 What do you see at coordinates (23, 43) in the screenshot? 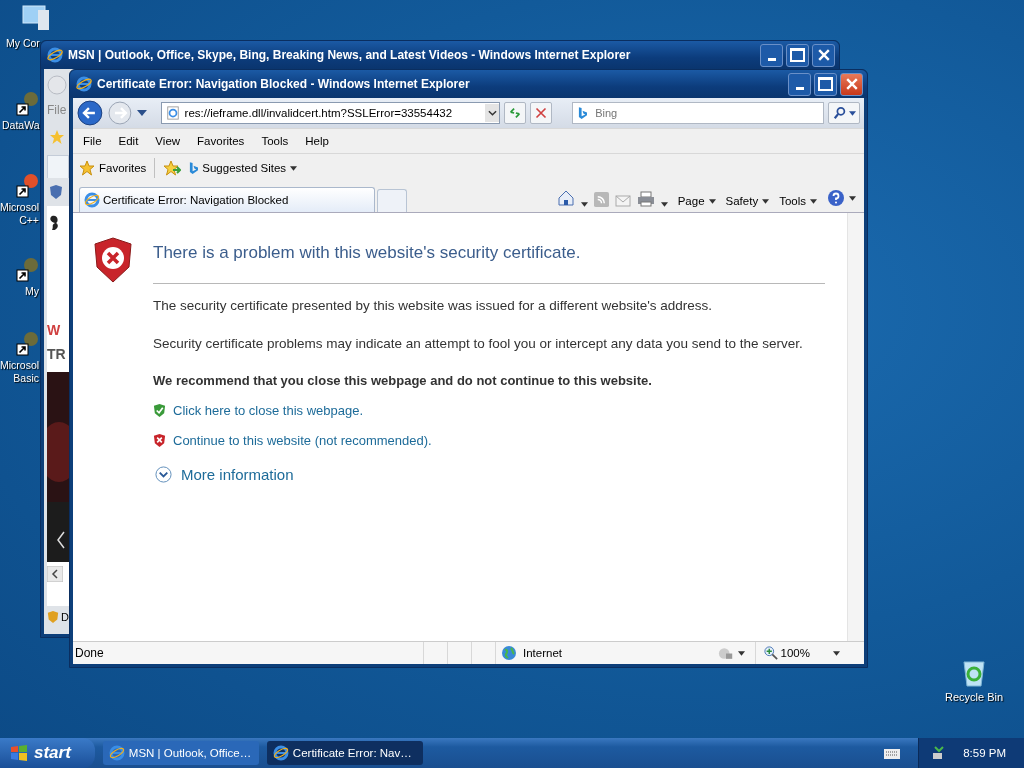
I see `desktop-icon-label: My Cor` at bounding box center [23, 43].